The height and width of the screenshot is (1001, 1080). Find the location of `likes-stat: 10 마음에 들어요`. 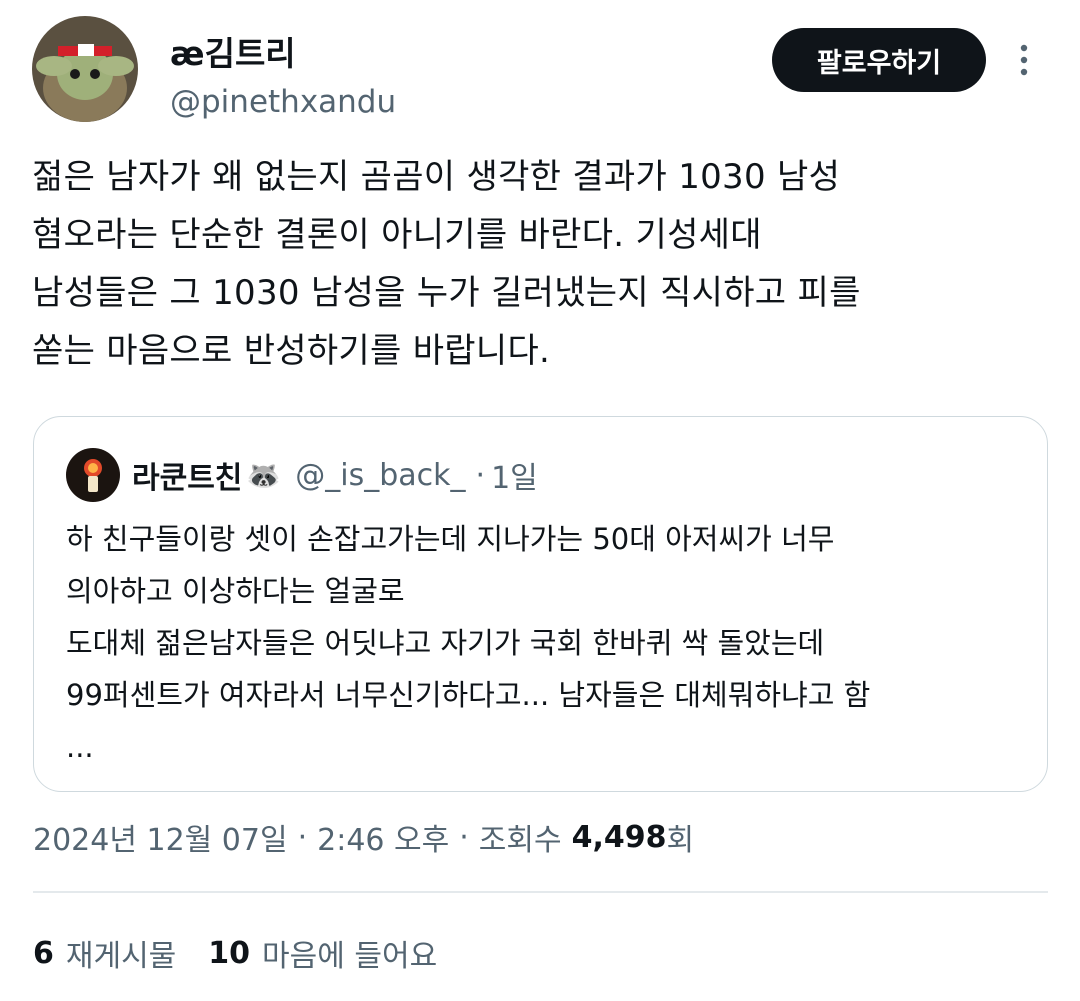

likes-stat: 10 마음에 들어요 is located at coordinates (322, 953).